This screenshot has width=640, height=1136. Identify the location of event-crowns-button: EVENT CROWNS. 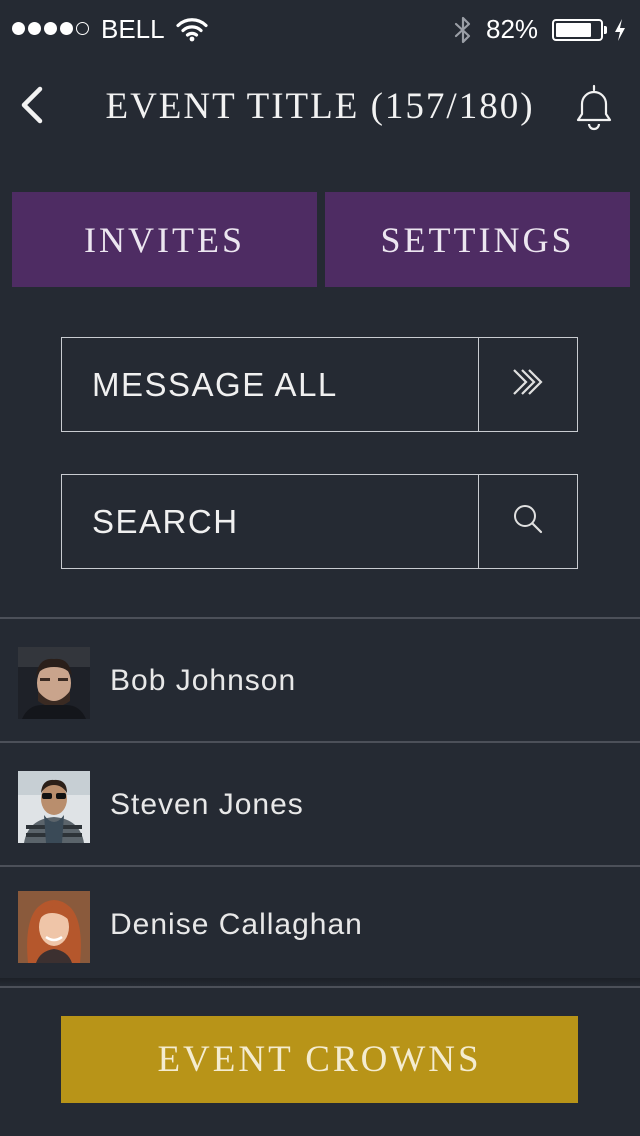
(319, 1059).